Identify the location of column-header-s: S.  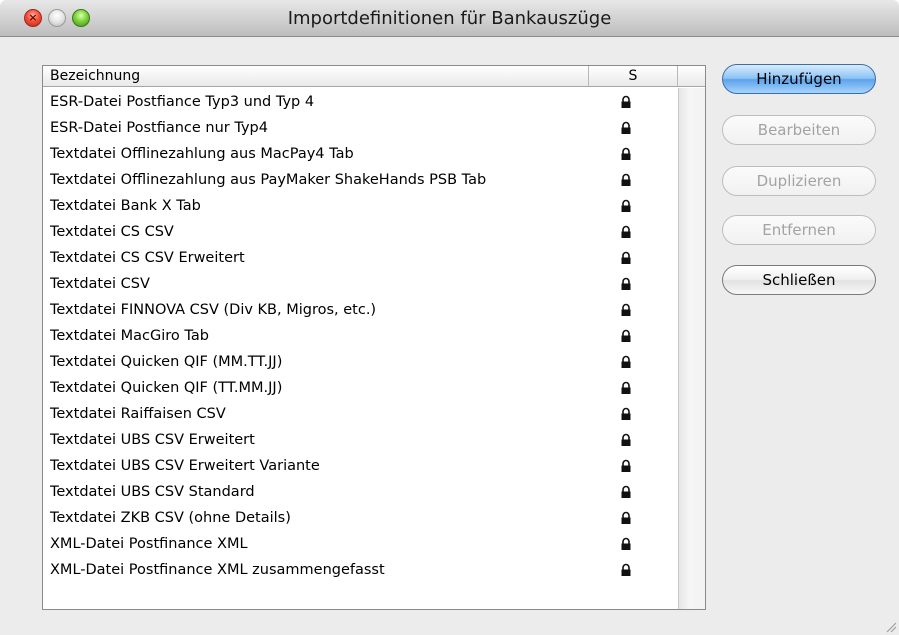
(633, 76).